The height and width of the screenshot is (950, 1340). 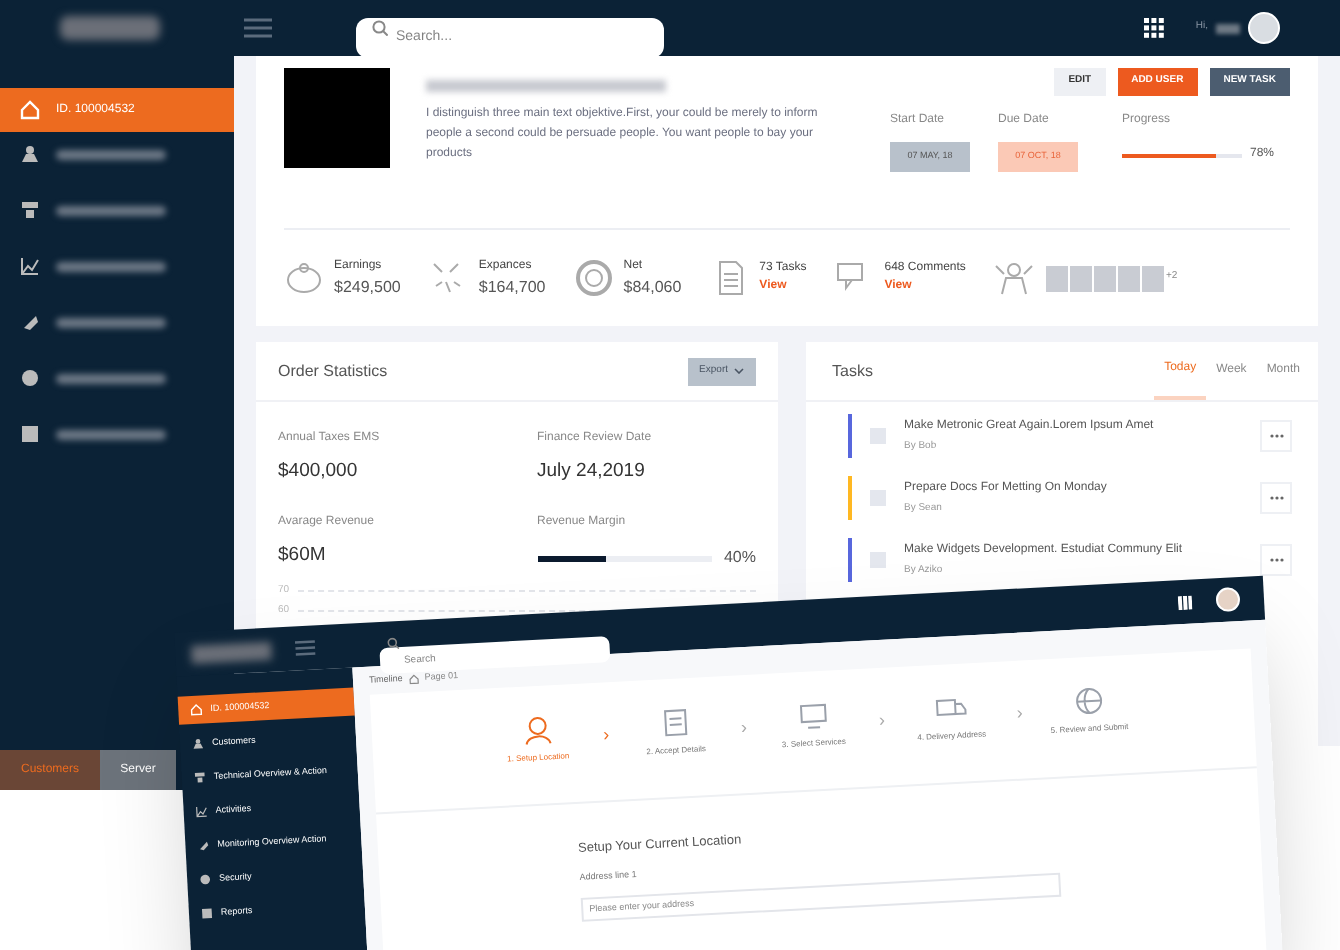 What do you see at coordinates (1228, 28) in the screenshot?
I see `blurred-username` at bounding box center [1228, 28].